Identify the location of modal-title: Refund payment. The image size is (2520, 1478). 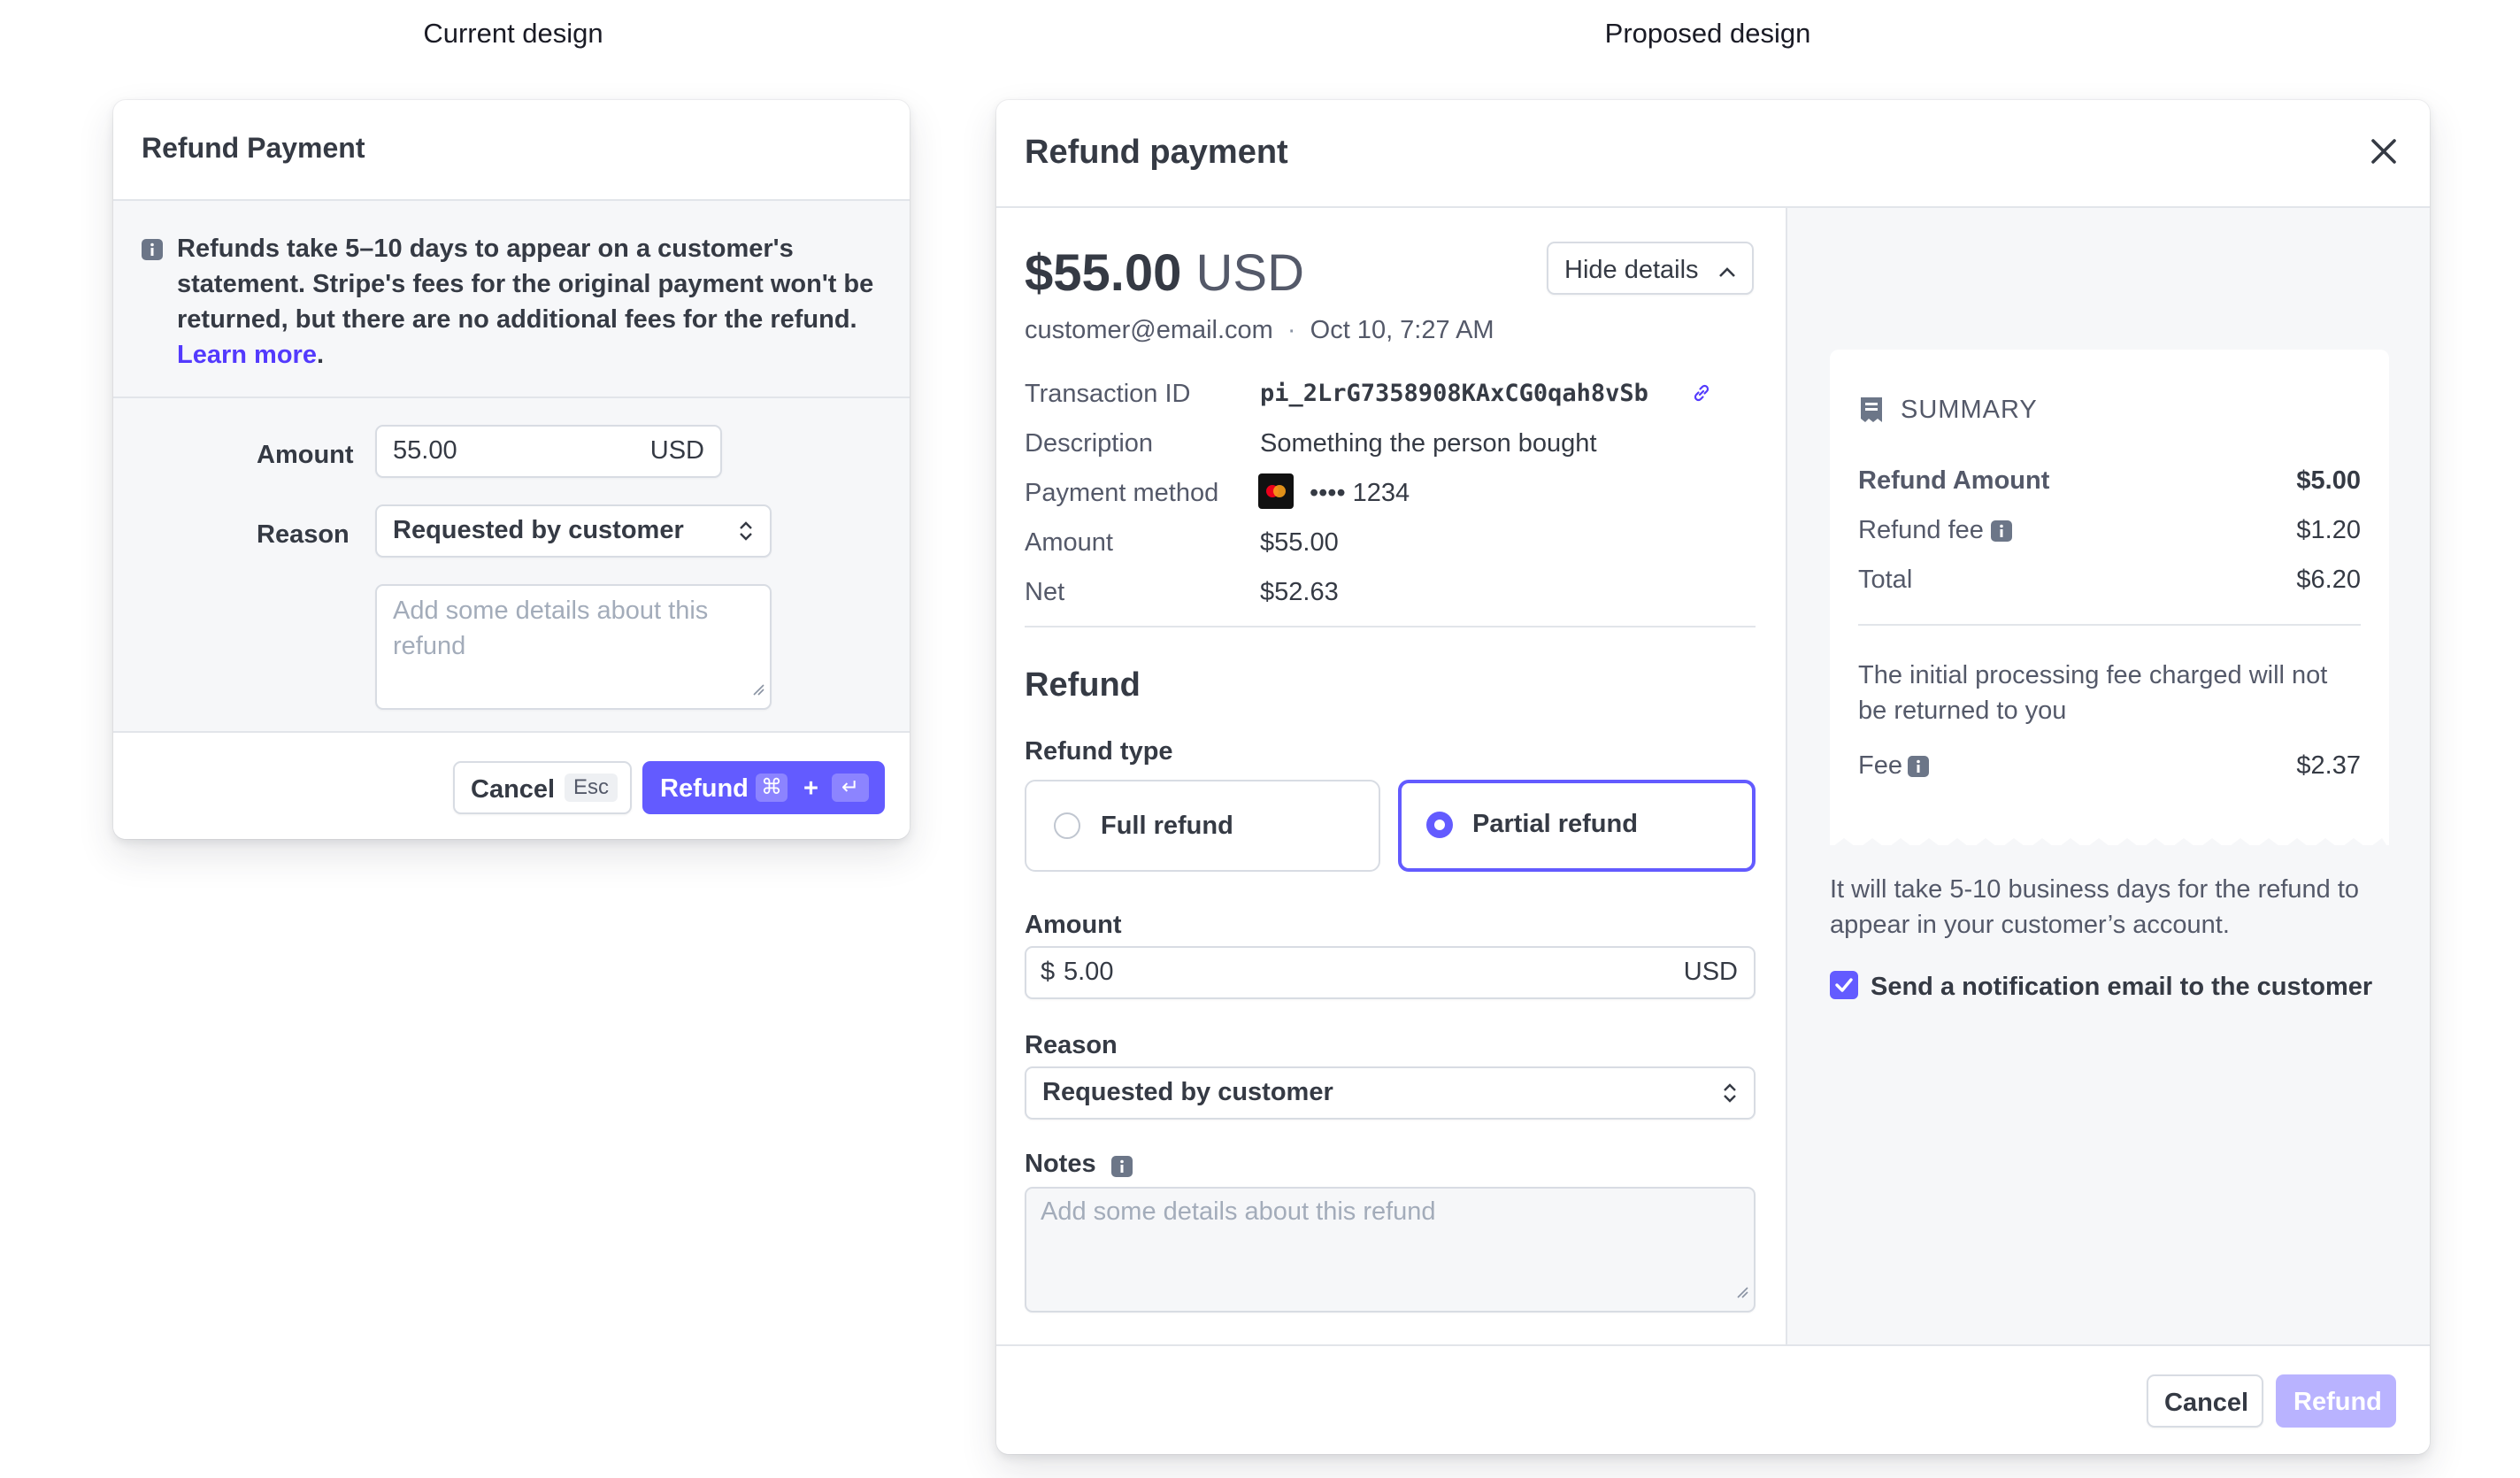
(1156, 152).